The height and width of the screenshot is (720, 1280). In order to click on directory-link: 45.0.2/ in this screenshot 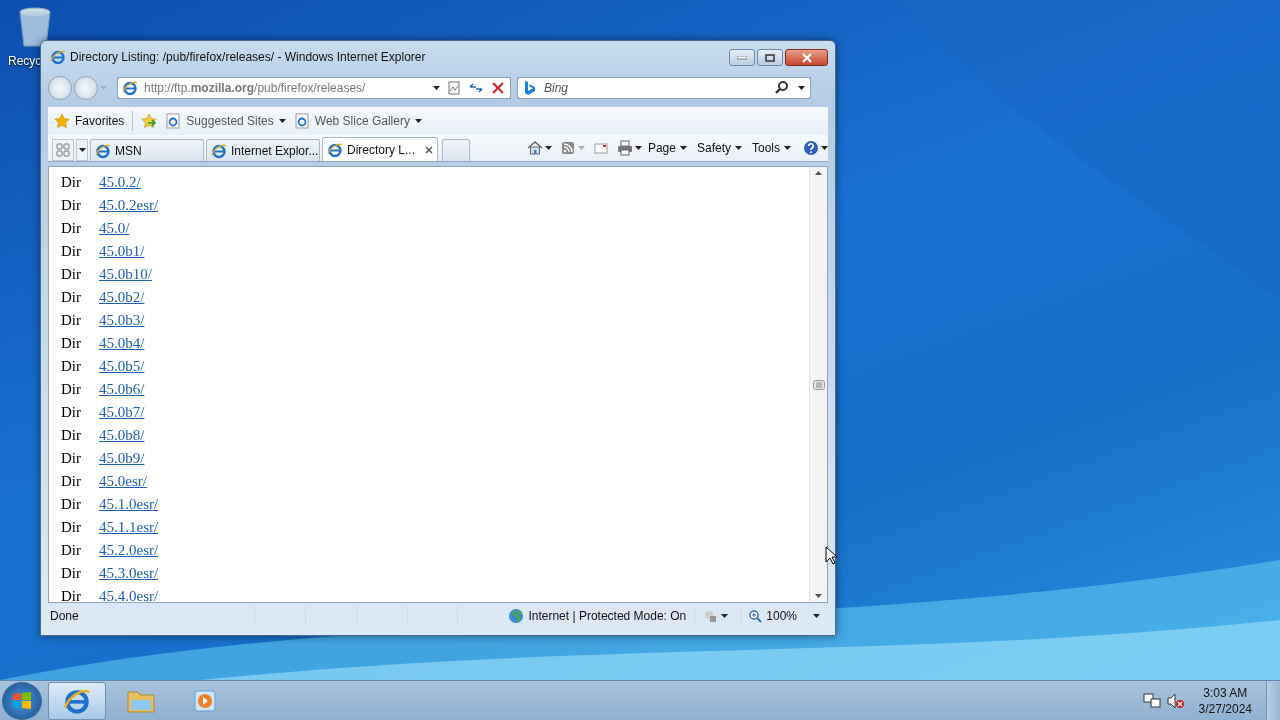, I will do `click(120, 182)`.